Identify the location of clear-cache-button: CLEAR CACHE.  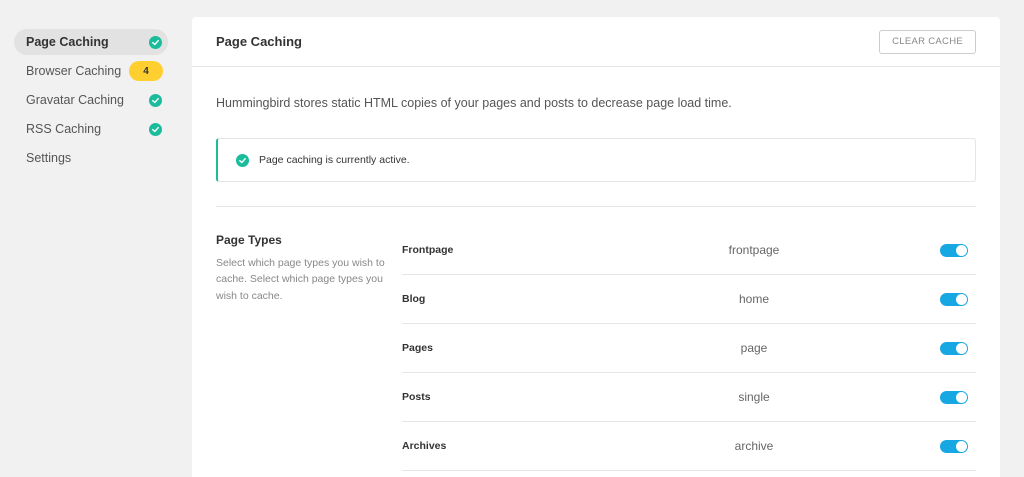
(927, 41).